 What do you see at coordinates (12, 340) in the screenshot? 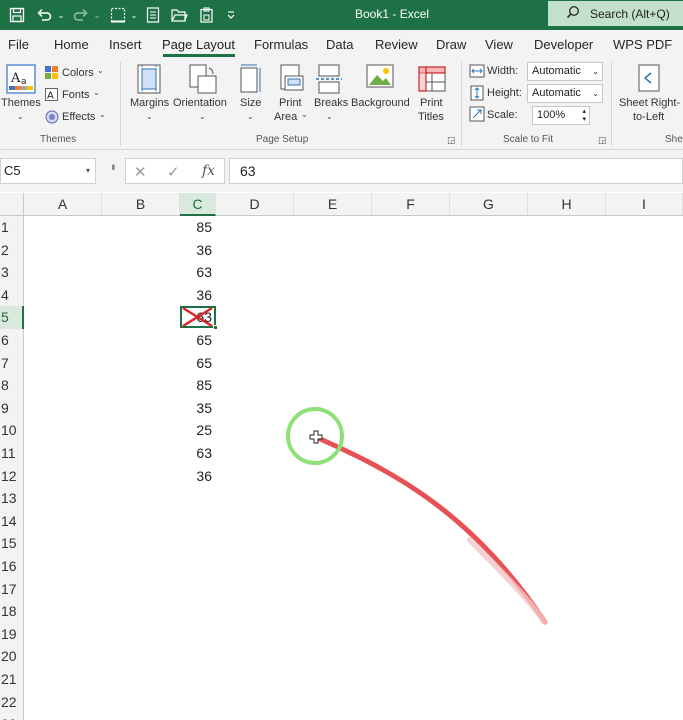
I see `row-header-6: 6` at bounding box center [12, 340].